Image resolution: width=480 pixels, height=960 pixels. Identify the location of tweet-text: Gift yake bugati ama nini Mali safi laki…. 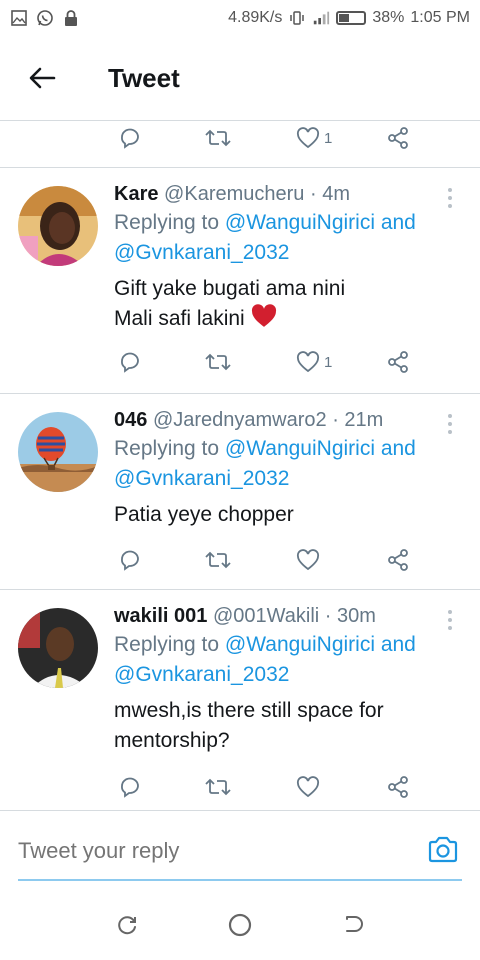
(282, 305).